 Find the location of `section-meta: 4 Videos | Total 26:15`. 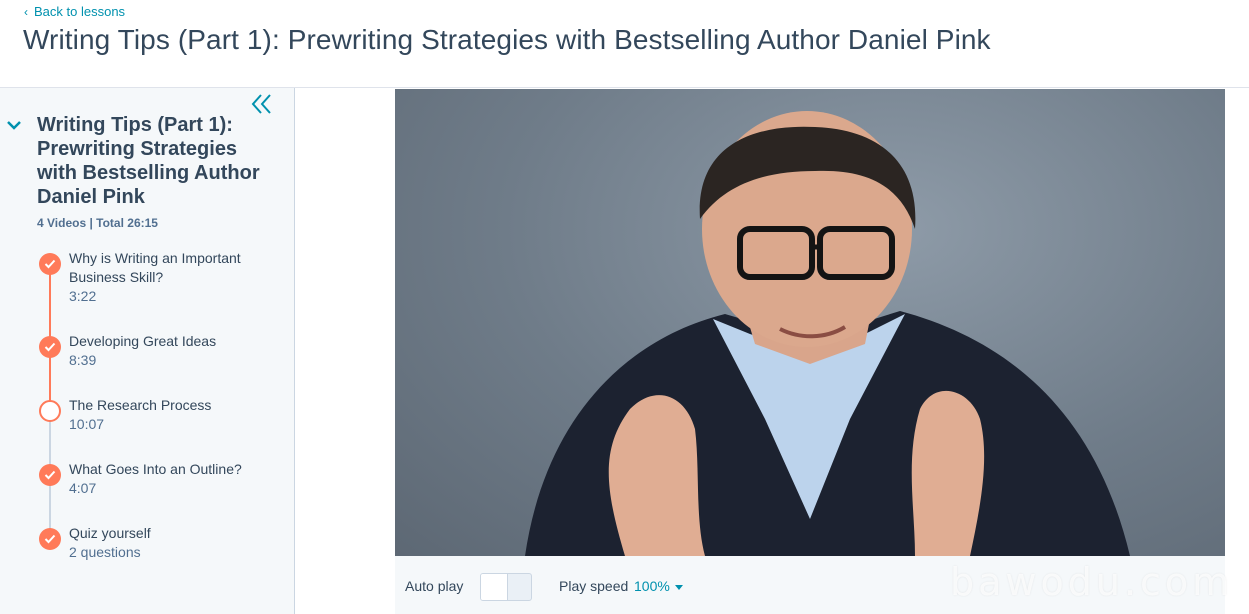

section-meta: 4 Videos | Total 26:15 is located at coordinates (97, 223).